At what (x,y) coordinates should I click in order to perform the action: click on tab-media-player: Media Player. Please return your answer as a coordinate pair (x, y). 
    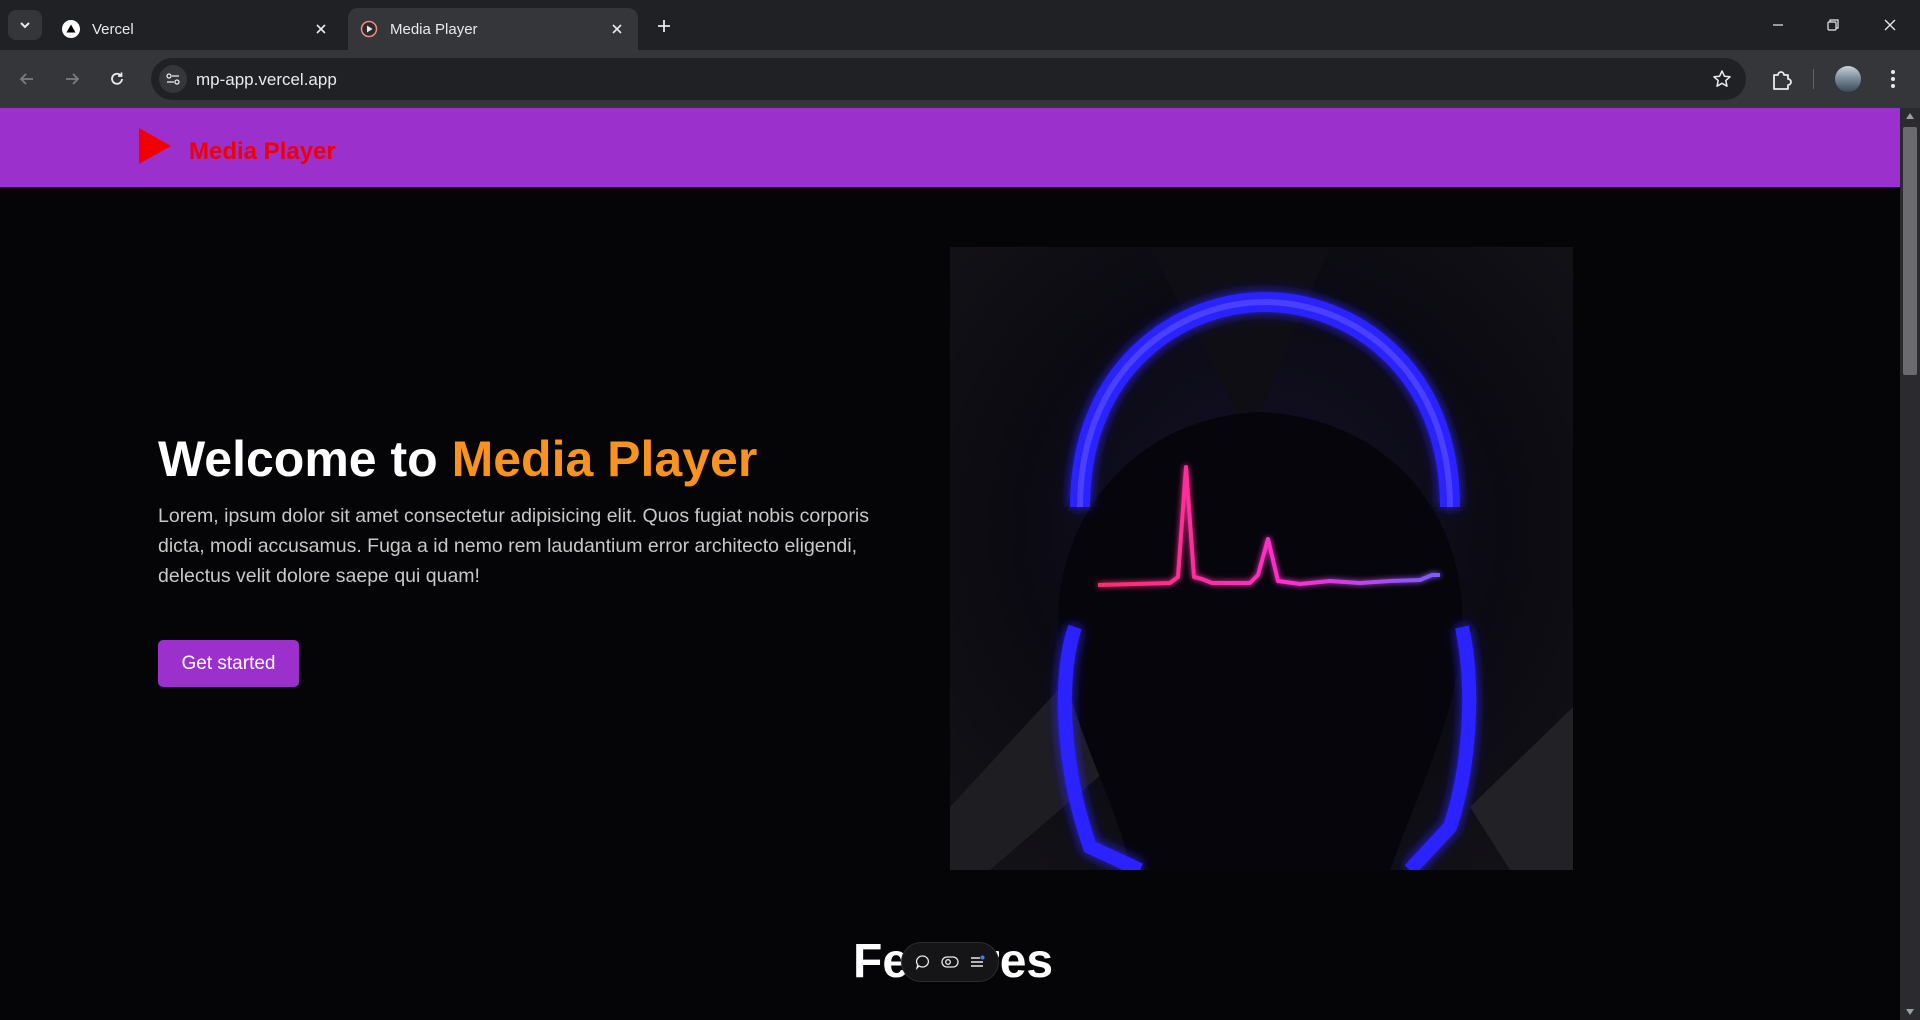
    Looking at the image, I should click on (493, 29).